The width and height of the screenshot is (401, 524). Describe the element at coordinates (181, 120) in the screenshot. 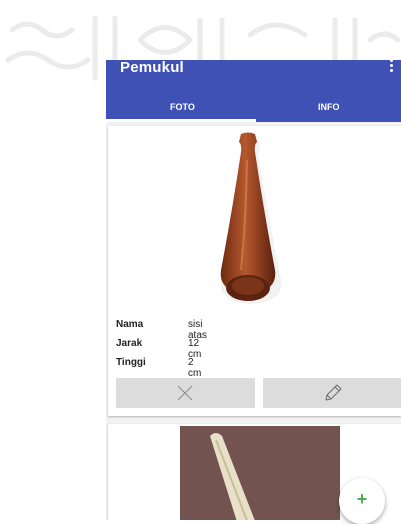

I see `tab-indicator` at that location.